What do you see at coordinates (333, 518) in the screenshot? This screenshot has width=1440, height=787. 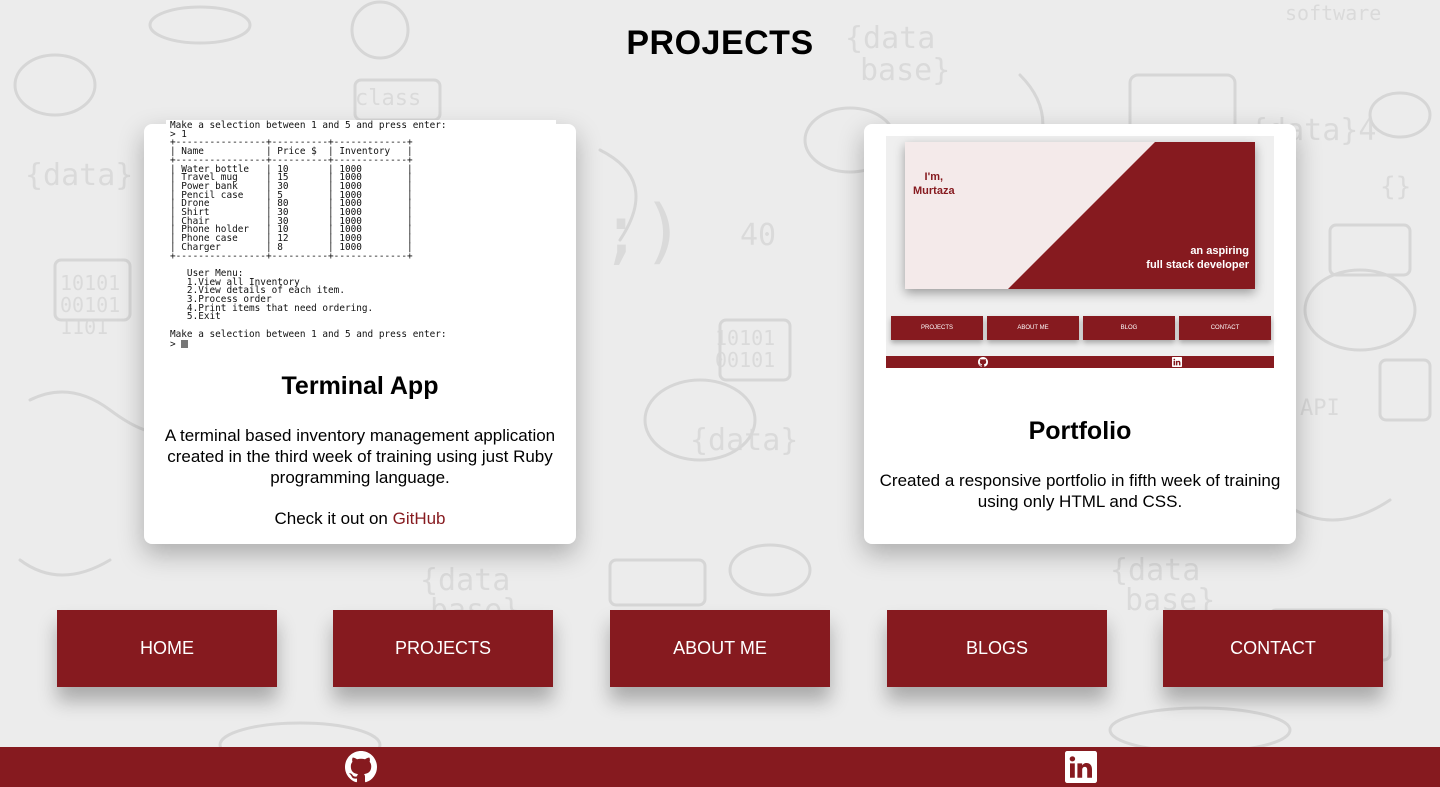 I see `link-prefix: Check it out on` at bounding box center [333, 518].